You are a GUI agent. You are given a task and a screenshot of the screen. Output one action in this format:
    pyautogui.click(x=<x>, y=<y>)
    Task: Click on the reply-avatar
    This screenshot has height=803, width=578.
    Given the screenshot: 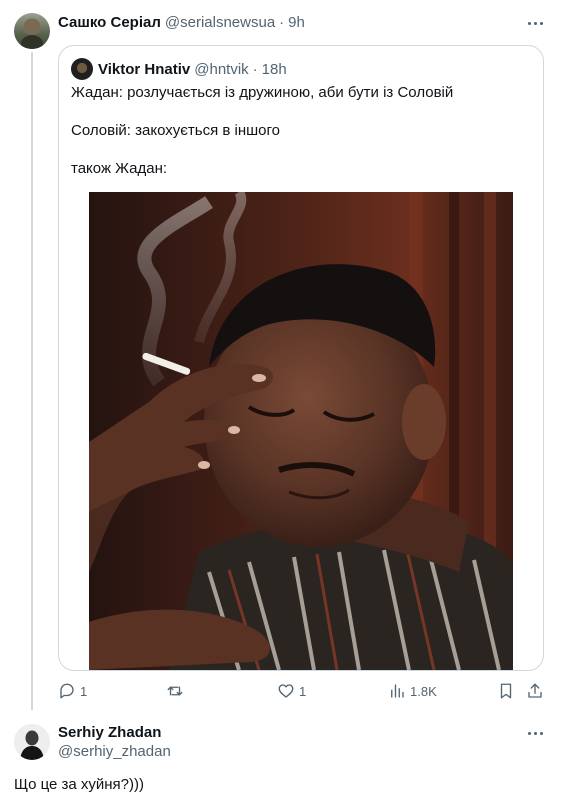 What is the action you would take?
    pyautogui.click(x=32, y=742)
    